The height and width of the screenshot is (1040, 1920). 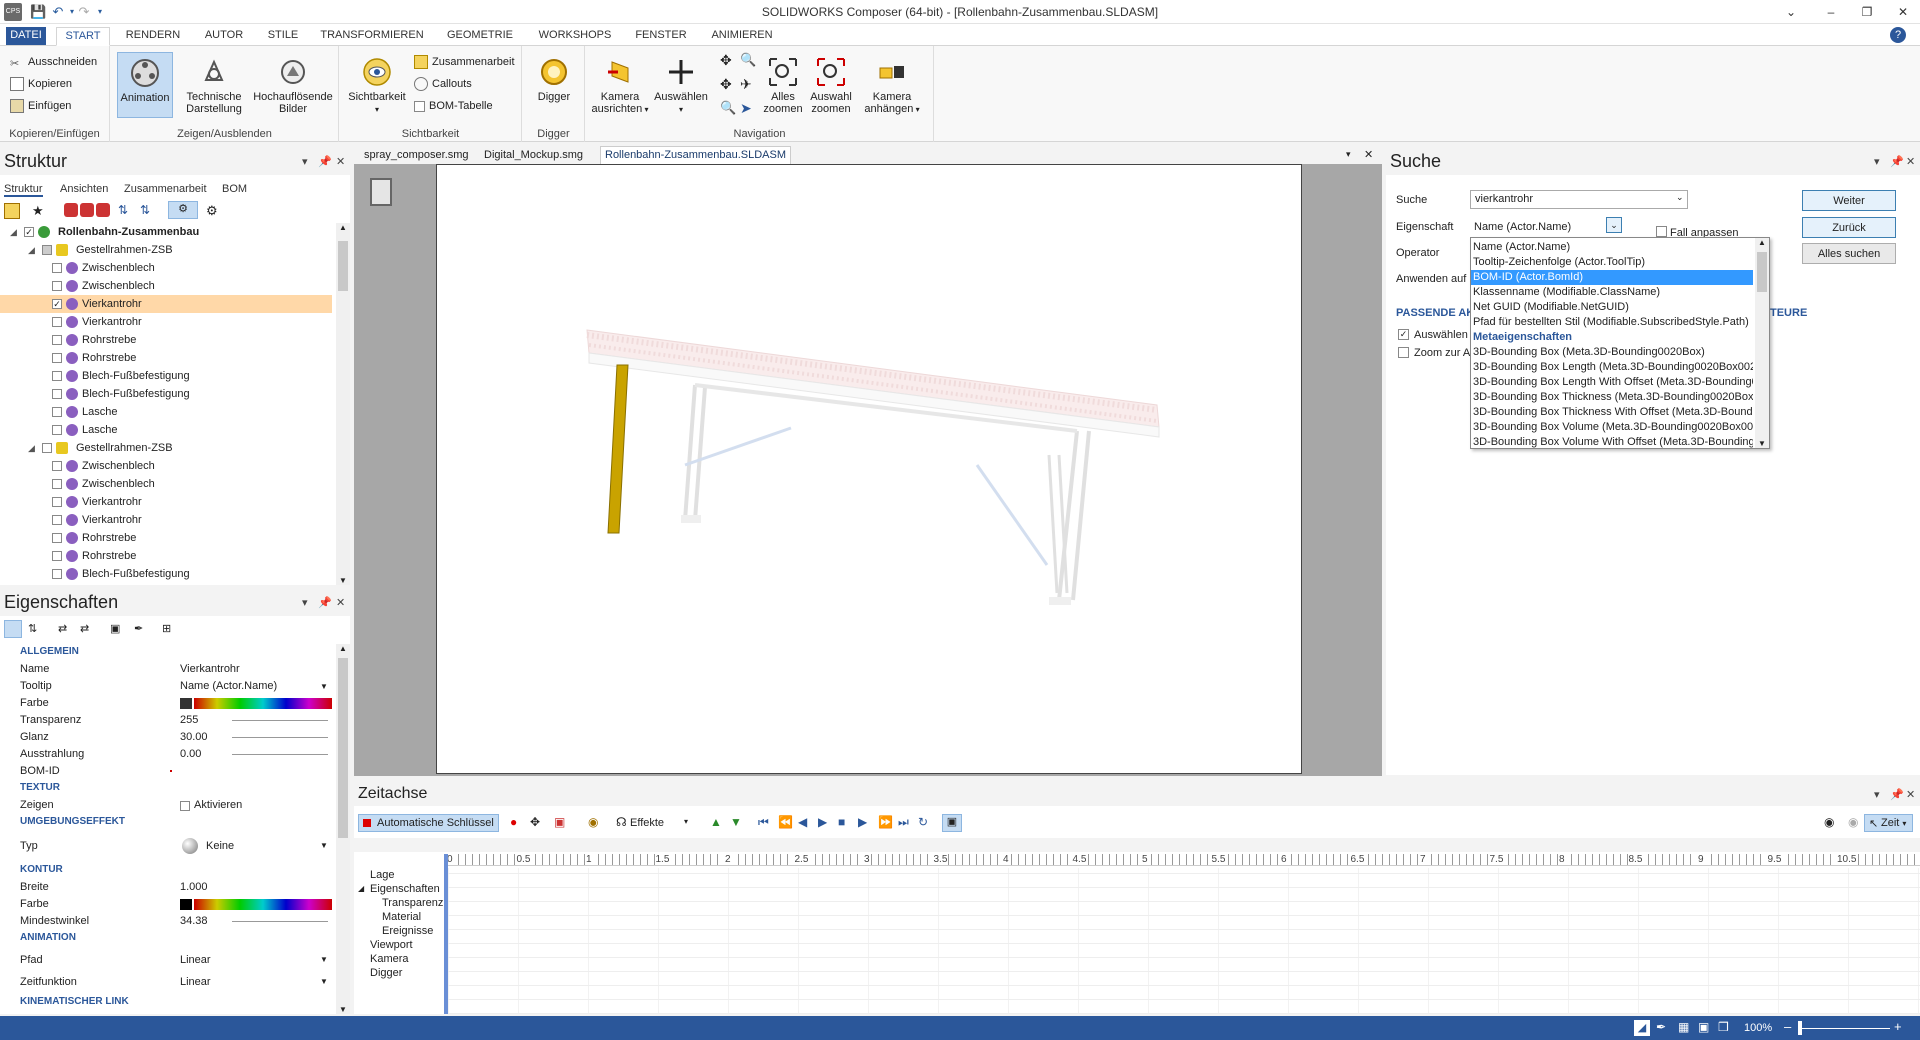 I want to click on prop-transparenz: Transparenz 255, so click(x=166, y=720).